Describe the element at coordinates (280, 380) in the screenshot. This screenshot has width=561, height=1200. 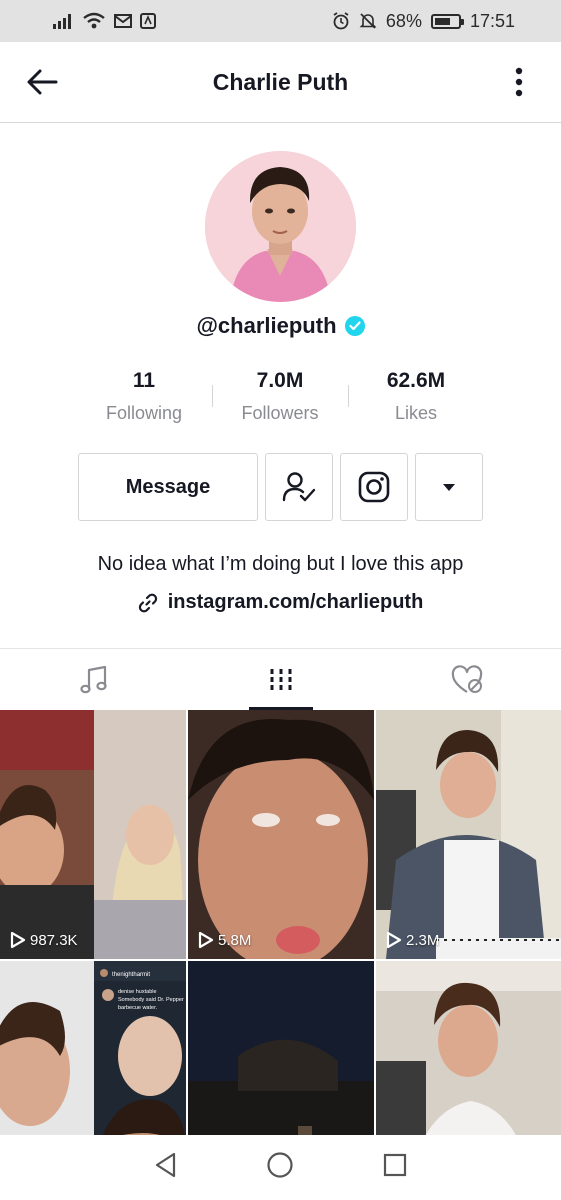
I see `stat-value: 7.0M` at that location.